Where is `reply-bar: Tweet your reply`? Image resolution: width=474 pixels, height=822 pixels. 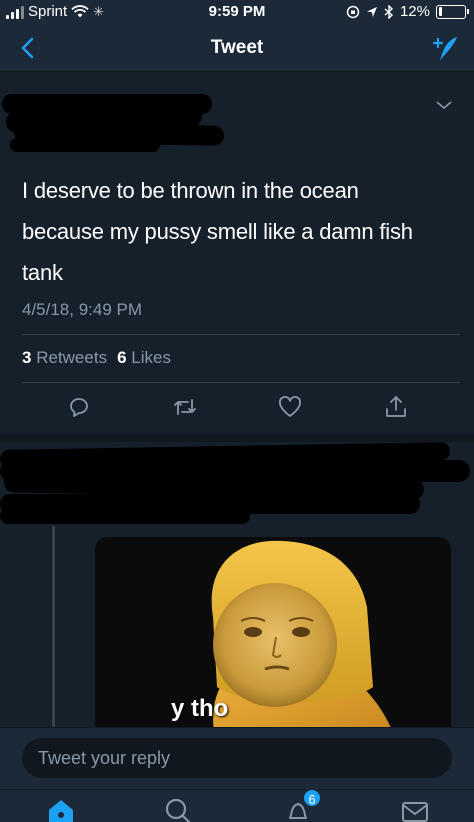
reply-bar: Tweet your reply is located at coordinates (237, 758).